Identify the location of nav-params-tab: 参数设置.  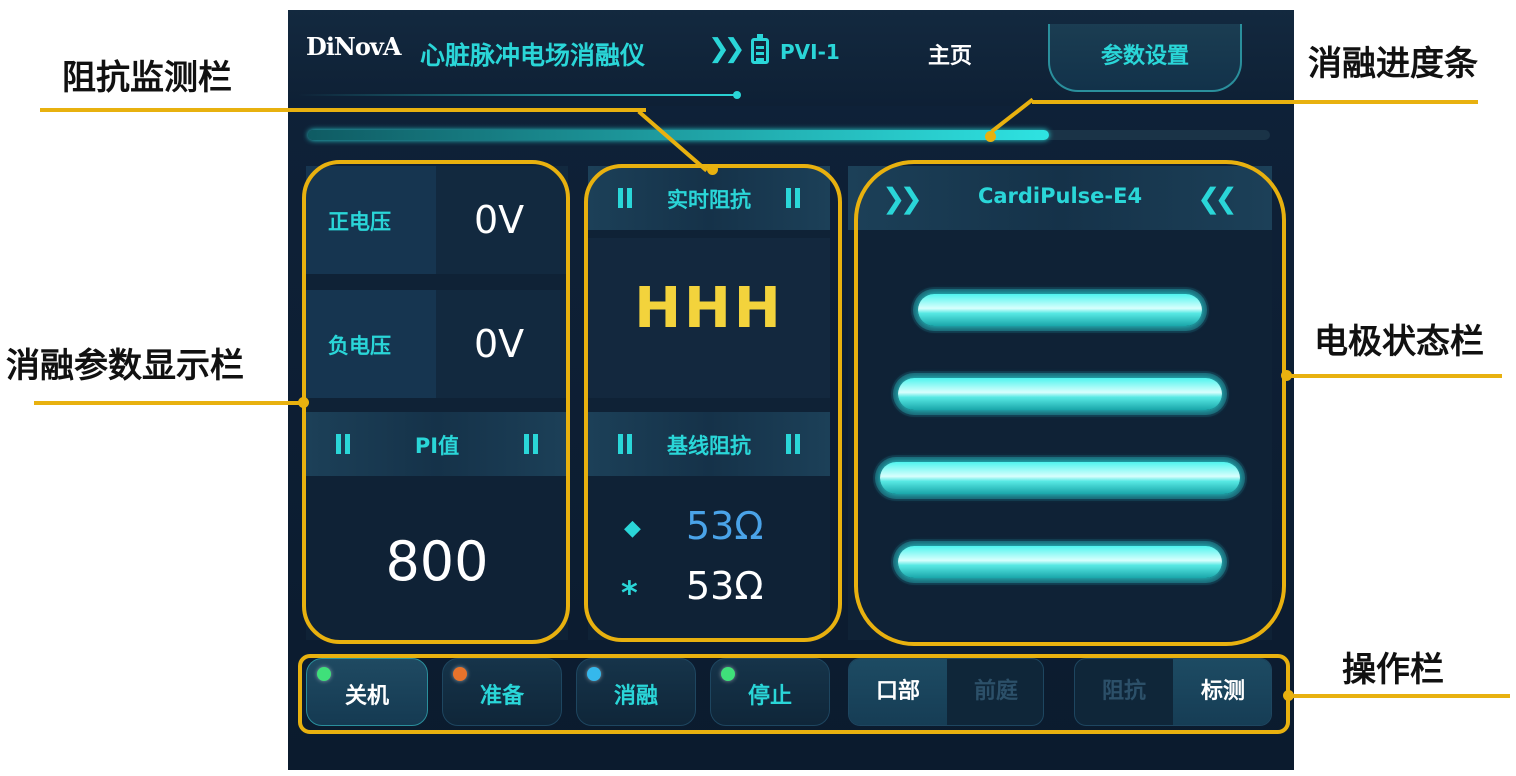
(1145, 58).